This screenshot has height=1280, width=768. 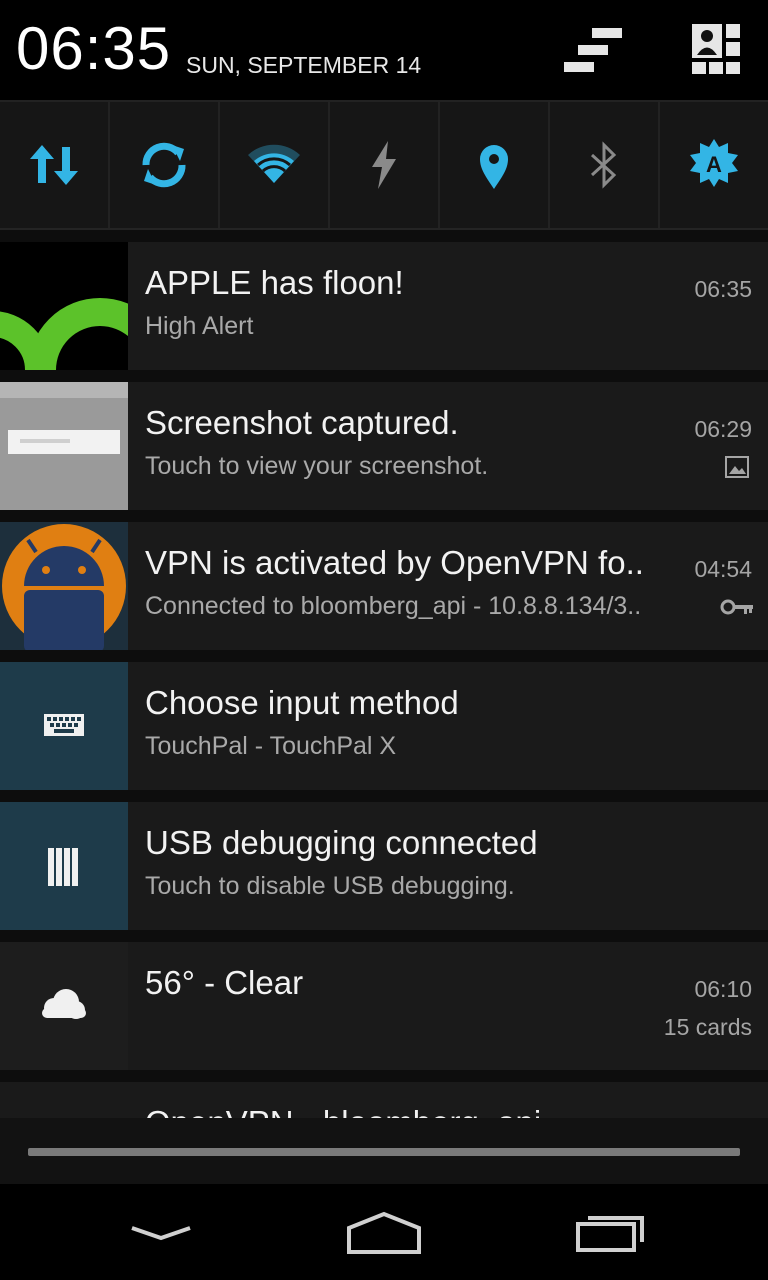 What do you see at coordinates (718, 50) in the screenshot?
I see `user-settings-icon` at bounding box center [718, 50].